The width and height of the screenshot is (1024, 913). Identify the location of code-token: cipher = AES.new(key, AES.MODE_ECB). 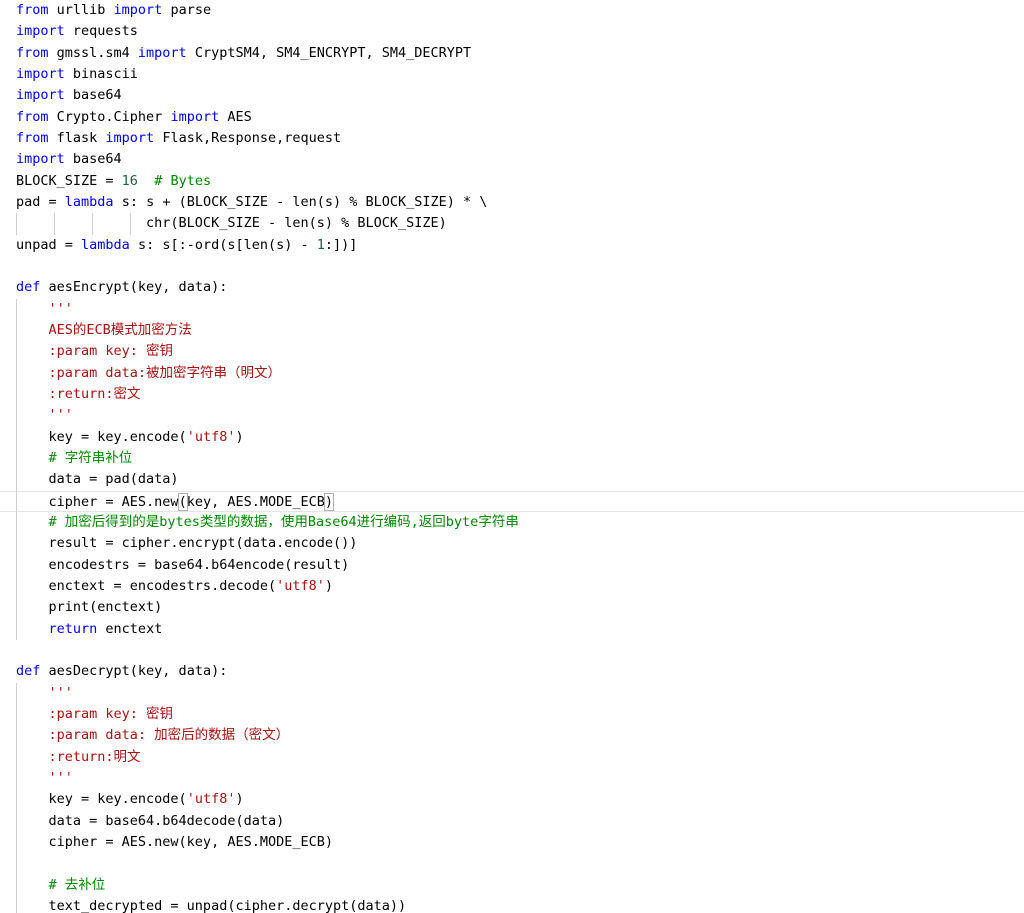
(174, 841).